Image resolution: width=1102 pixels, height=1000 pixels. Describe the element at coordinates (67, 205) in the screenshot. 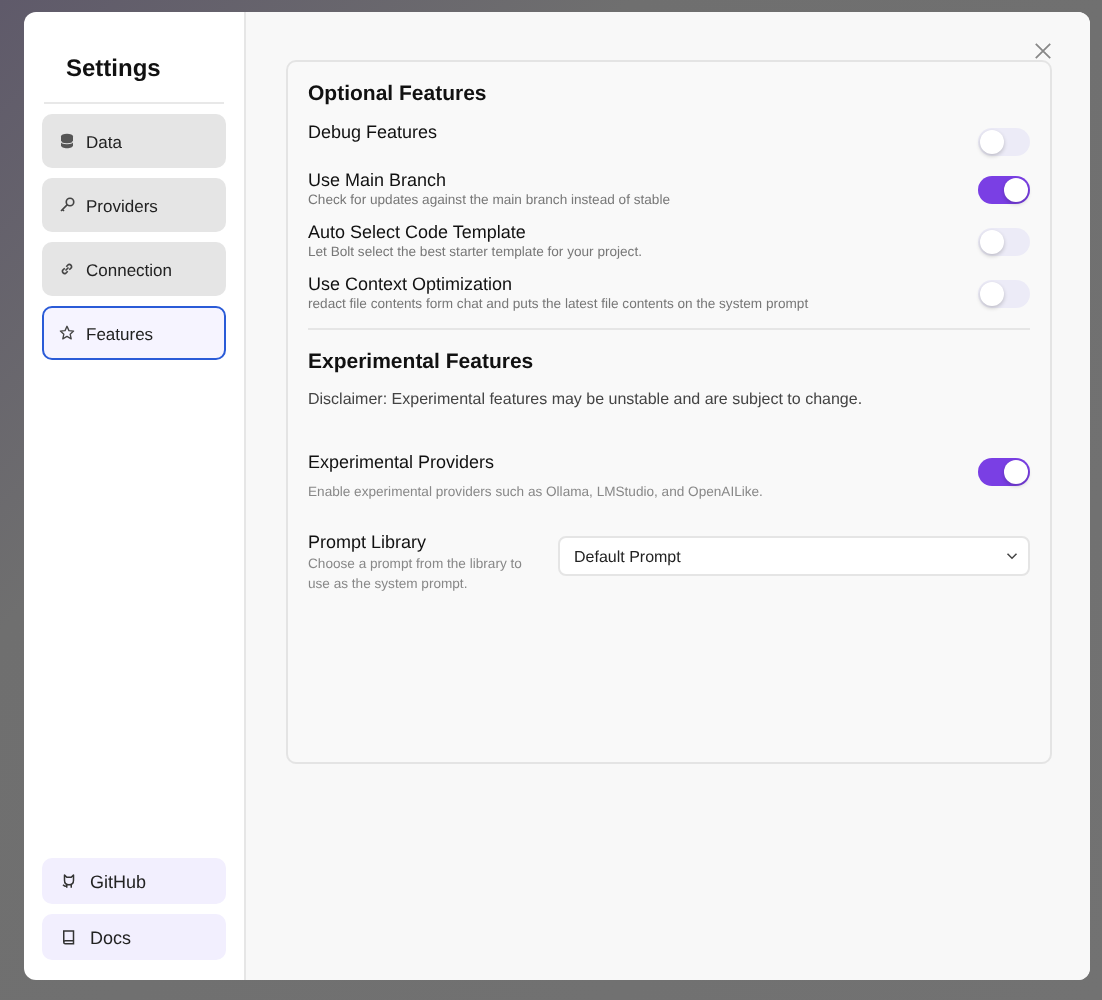

I see `key-icon` at that location.